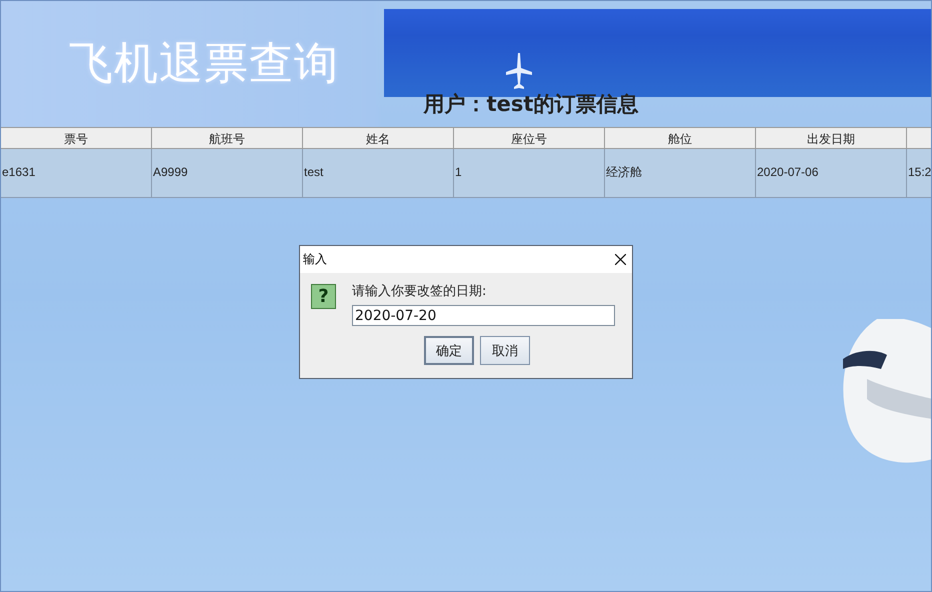 This screenshot has height=592, width=932. I want to click on column-header: 航班号, so click(227, 138).